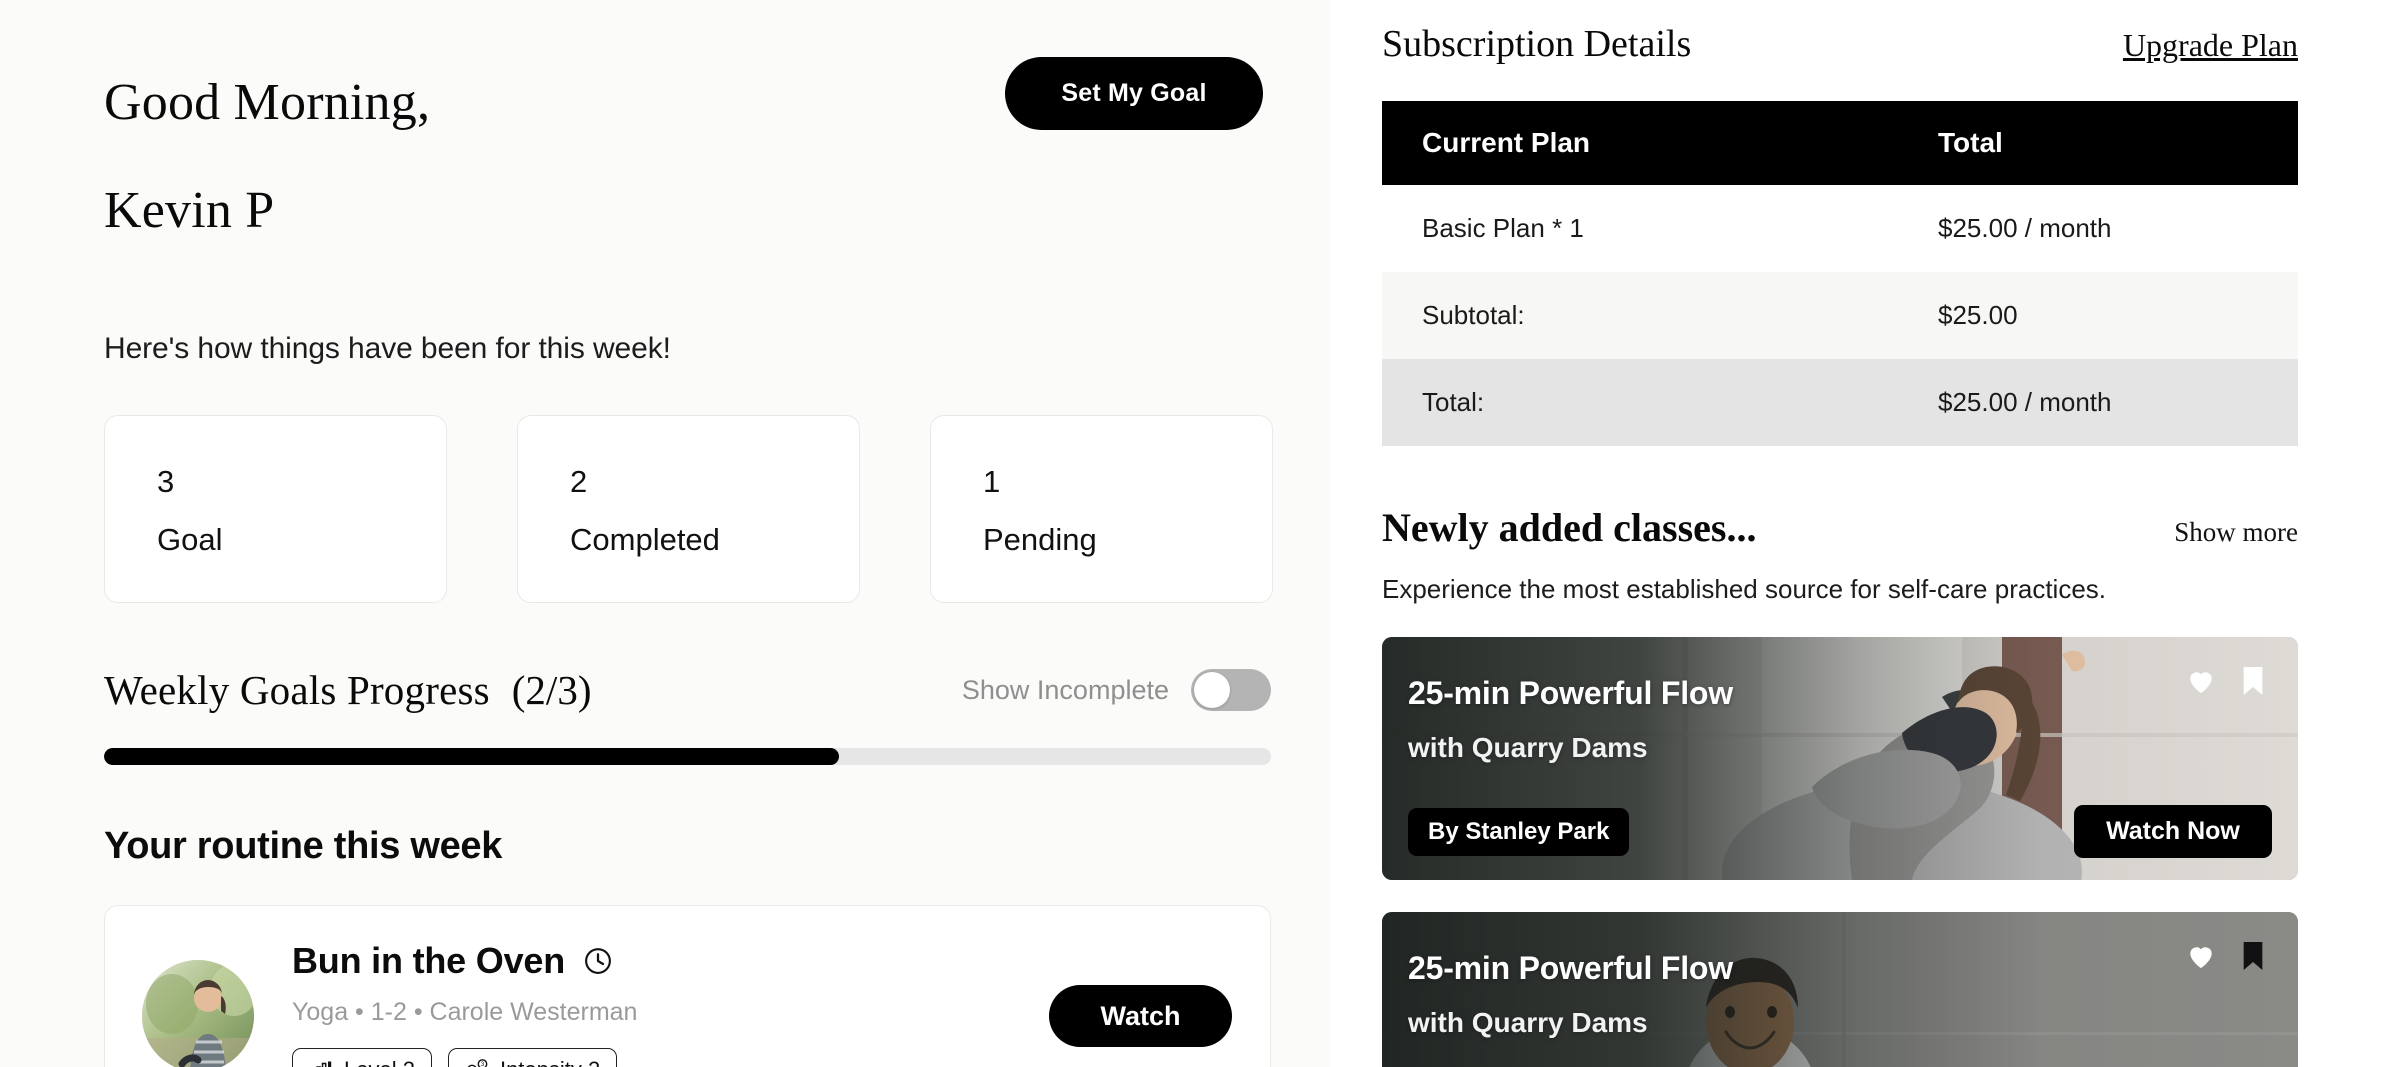 The height and width of the screenshot is (1067, 2400). What do you see at coordinates (717, 146) in the screenshot?
I see `greeting-block: Good Morning, Kevin P` at bounding box center [717, 146].